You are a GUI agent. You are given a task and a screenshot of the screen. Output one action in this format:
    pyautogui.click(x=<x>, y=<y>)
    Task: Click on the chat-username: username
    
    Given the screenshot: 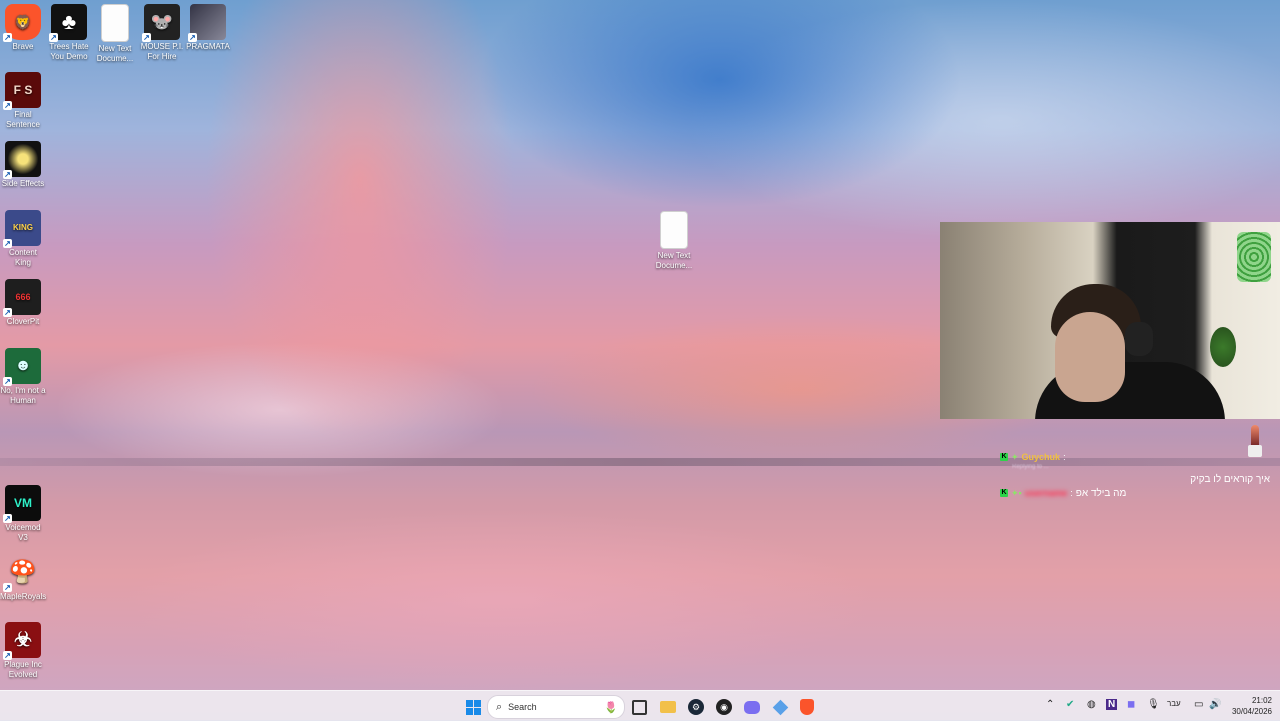 What is the action you would take?
    pyautogui.click(x=1046, y=493)
    